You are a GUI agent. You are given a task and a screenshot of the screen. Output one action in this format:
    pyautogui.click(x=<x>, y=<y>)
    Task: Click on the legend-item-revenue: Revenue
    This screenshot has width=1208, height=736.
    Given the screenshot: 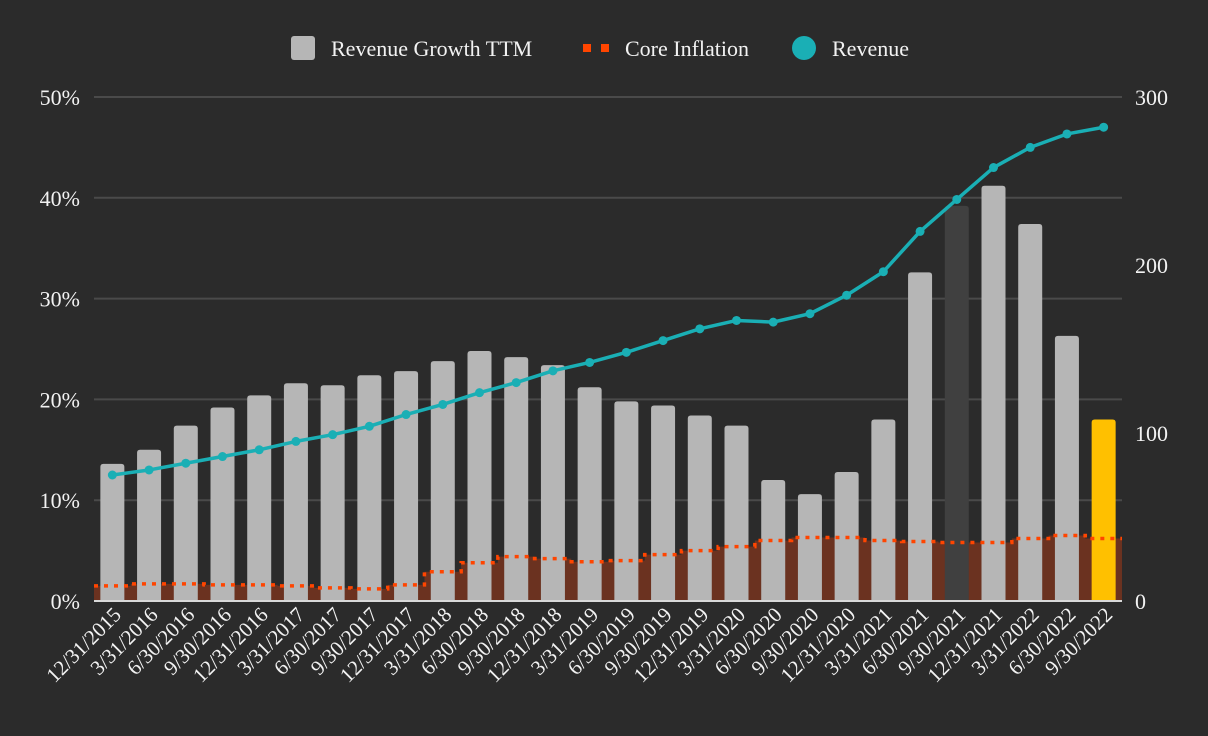 What is the action you would take?
    pyautogui.click(x=850, y=48)
    